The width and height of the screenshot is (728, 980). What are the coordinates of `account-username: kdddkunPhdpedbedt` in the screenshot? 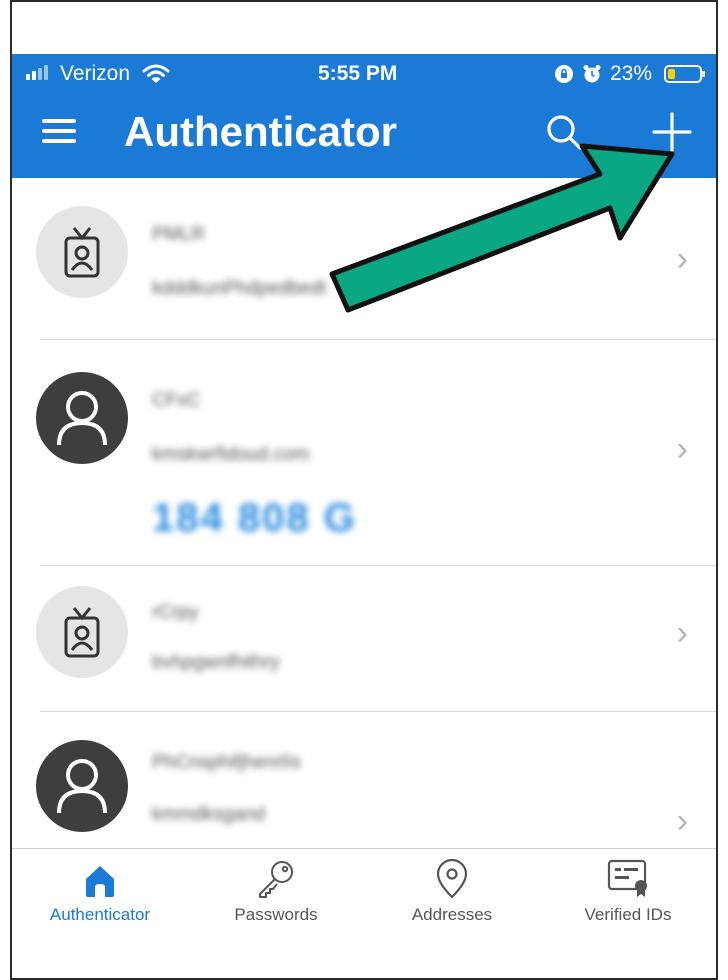 It's located at (239, 288).